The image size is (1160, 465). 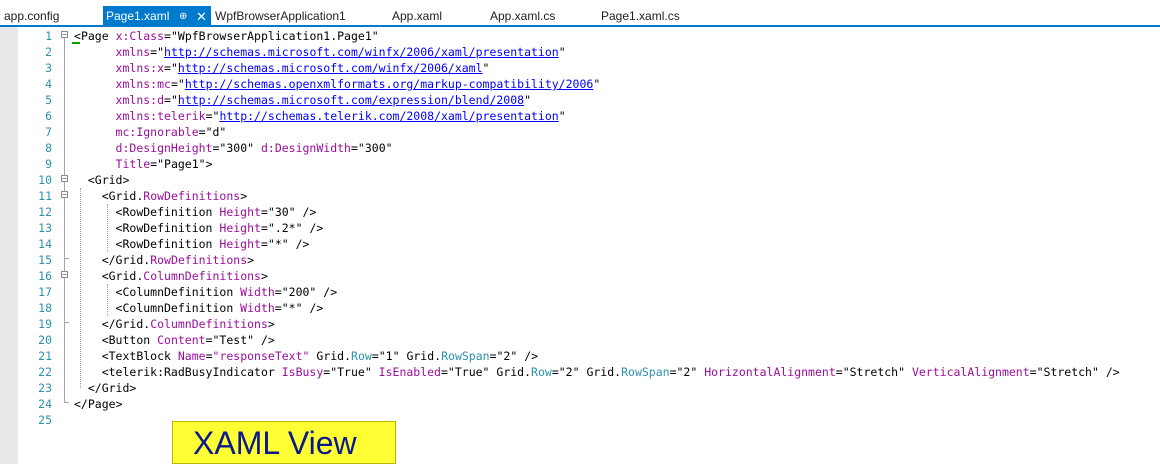 What do you see at coordinates (274, 36) in the screenshot?
I see `code-token: "WpfBrowserApplication1.Page1"` at bounding box center [274, 36].